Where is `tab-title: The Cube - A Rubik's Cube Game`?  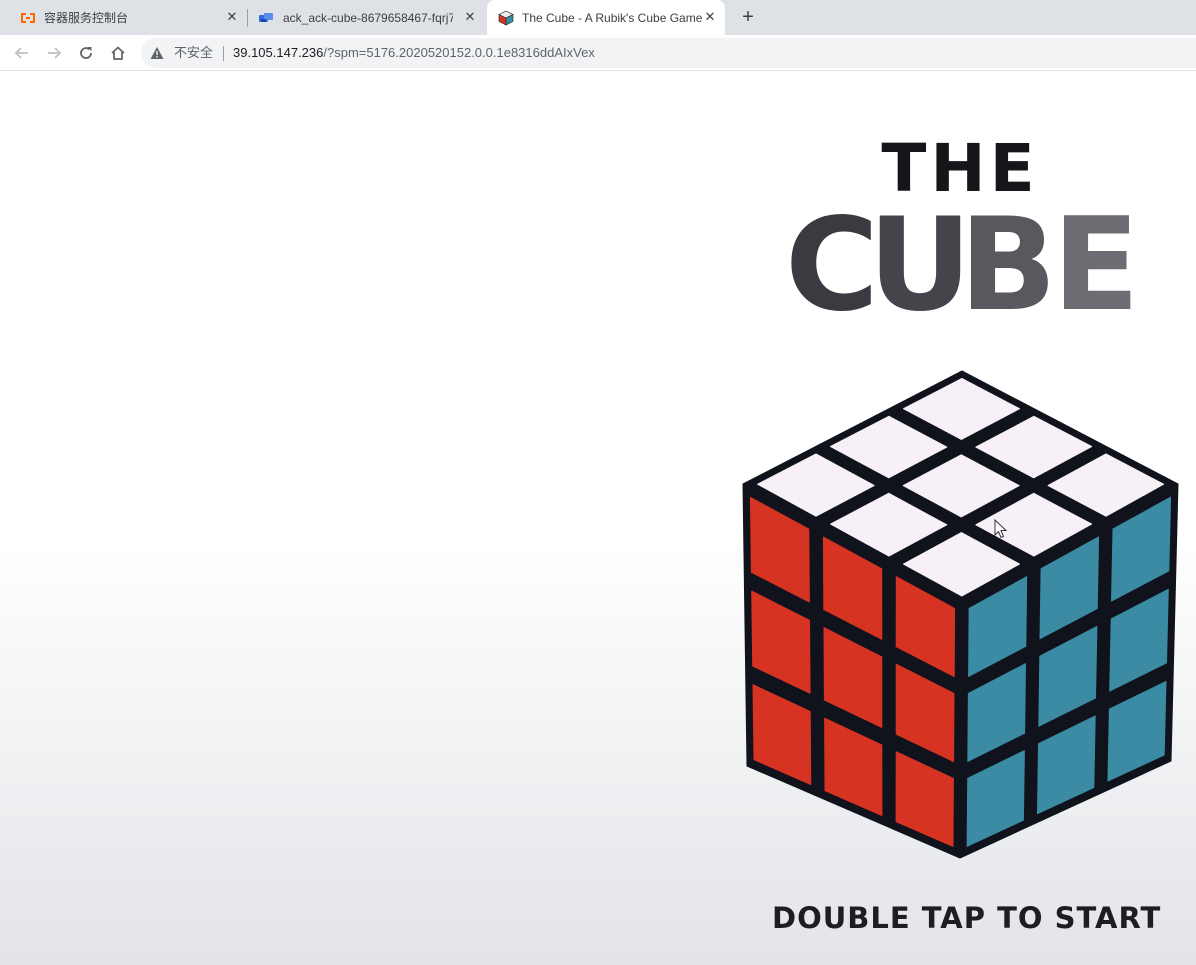 tab-title: The Cube - A Rubik's Cube Game is located at coordinates (612, 18).